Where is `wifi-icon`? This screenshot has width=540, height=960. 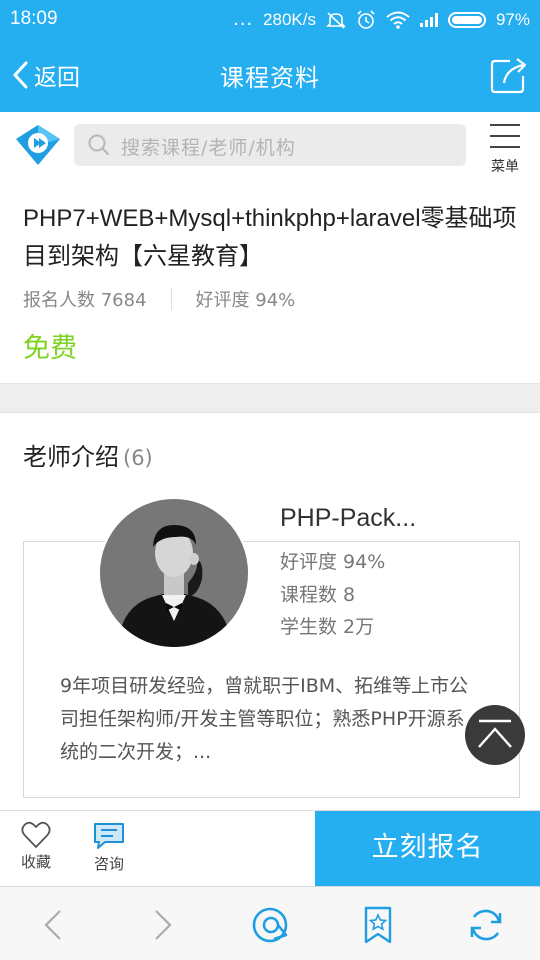 wifi-icon is located at coordinates (398, 20).